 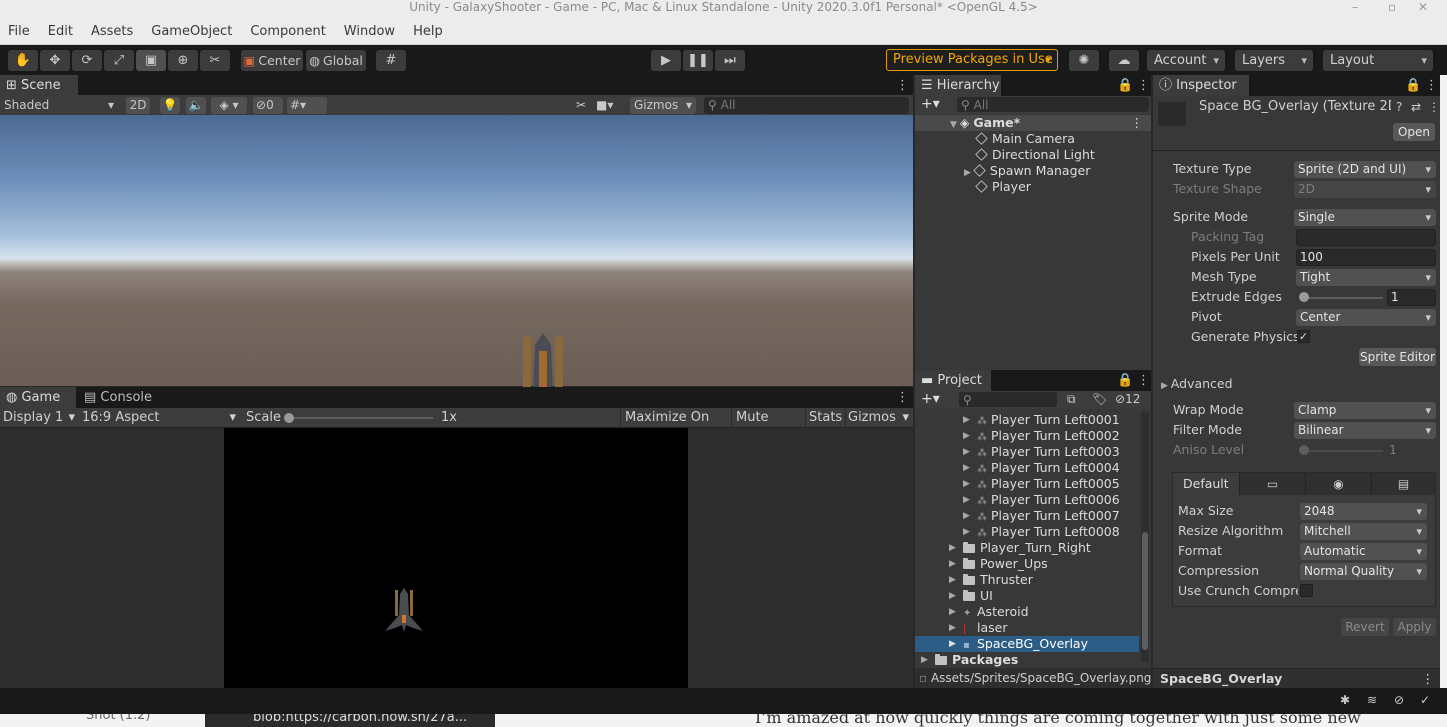 I want to click on menu-edit: Edit, so click(x=60, y=31).